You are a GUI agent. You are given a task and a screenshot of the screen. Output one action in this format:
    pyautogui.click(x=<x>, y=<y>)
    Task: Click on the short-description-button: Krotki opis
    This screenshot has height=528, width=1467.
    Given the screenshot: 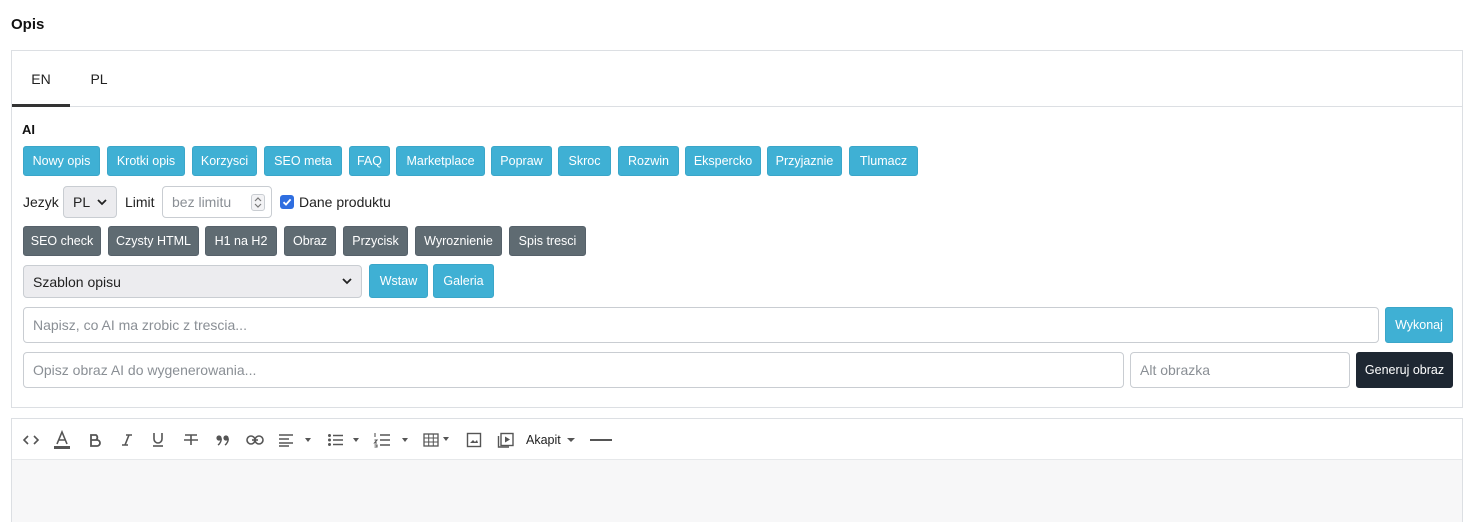 What is the action you would take?
    pyautogui.click(x=146, y=161)
    